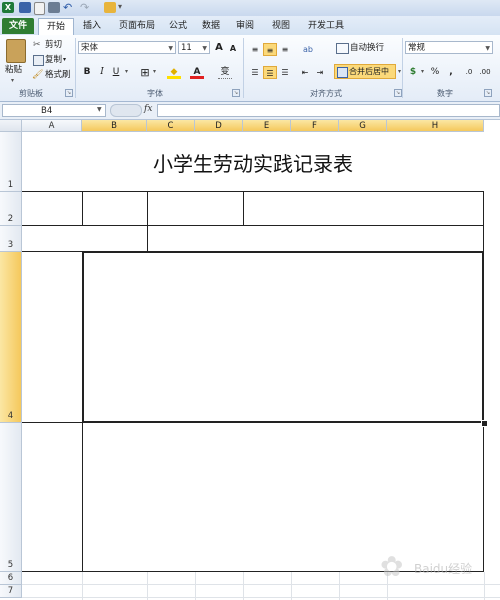 This screenshot has width=500, height=600. Describe the element at coordinates (469, 72) in the screenshot. I see `increase-decimal-icon: .0` at that location.